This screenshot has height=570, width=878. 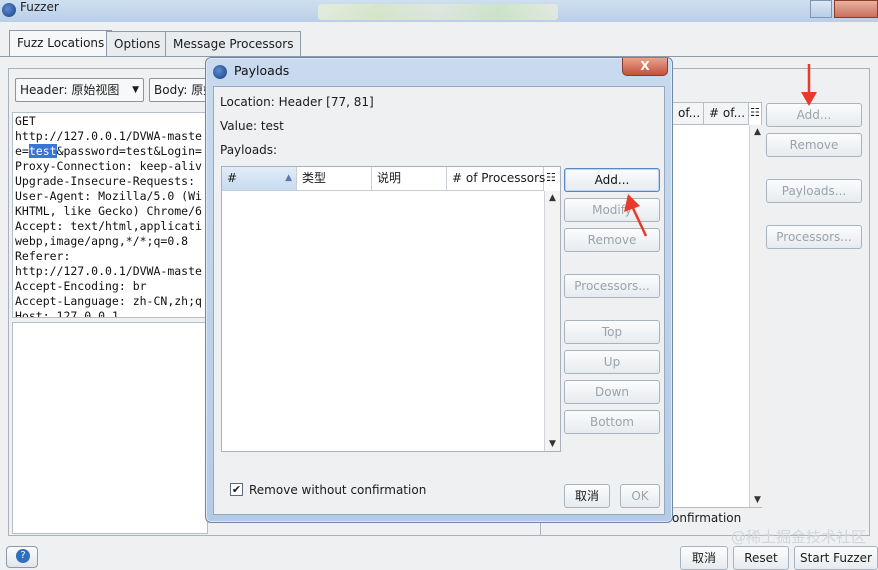 I want to click on location-value: Header [77, 81], so click(x=326, y=102).